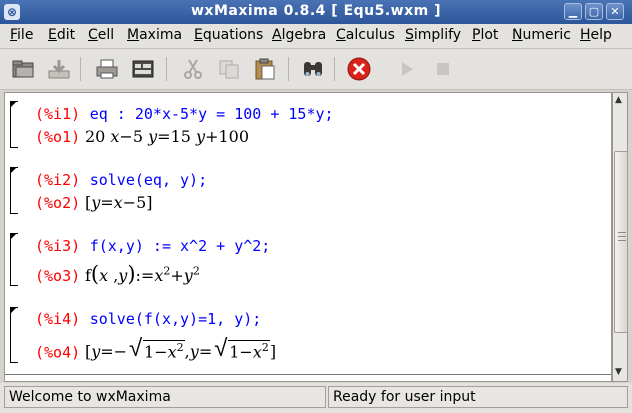  What do you see at coordinates (193, 69) in the screenshot?
I see `cut-icon` at bounding box center [193, 69].